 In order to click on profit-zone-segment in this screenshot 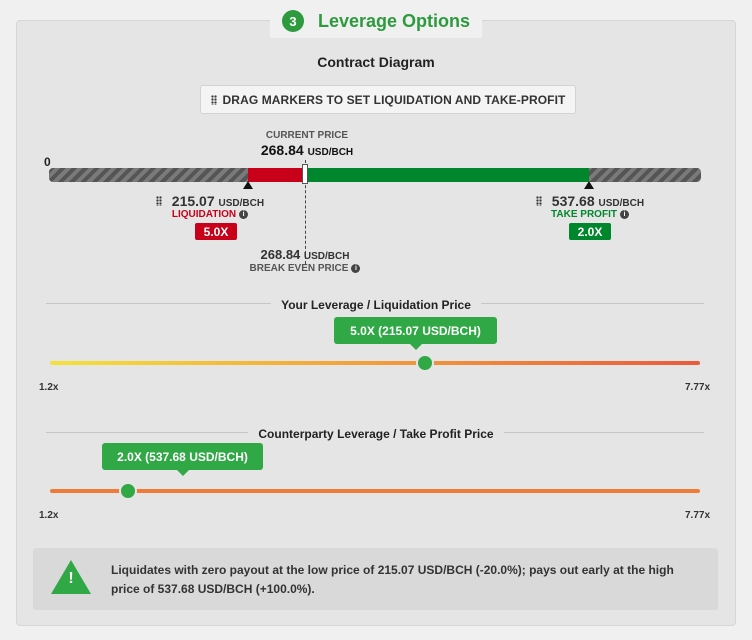, I will do `click(447, 175)`.